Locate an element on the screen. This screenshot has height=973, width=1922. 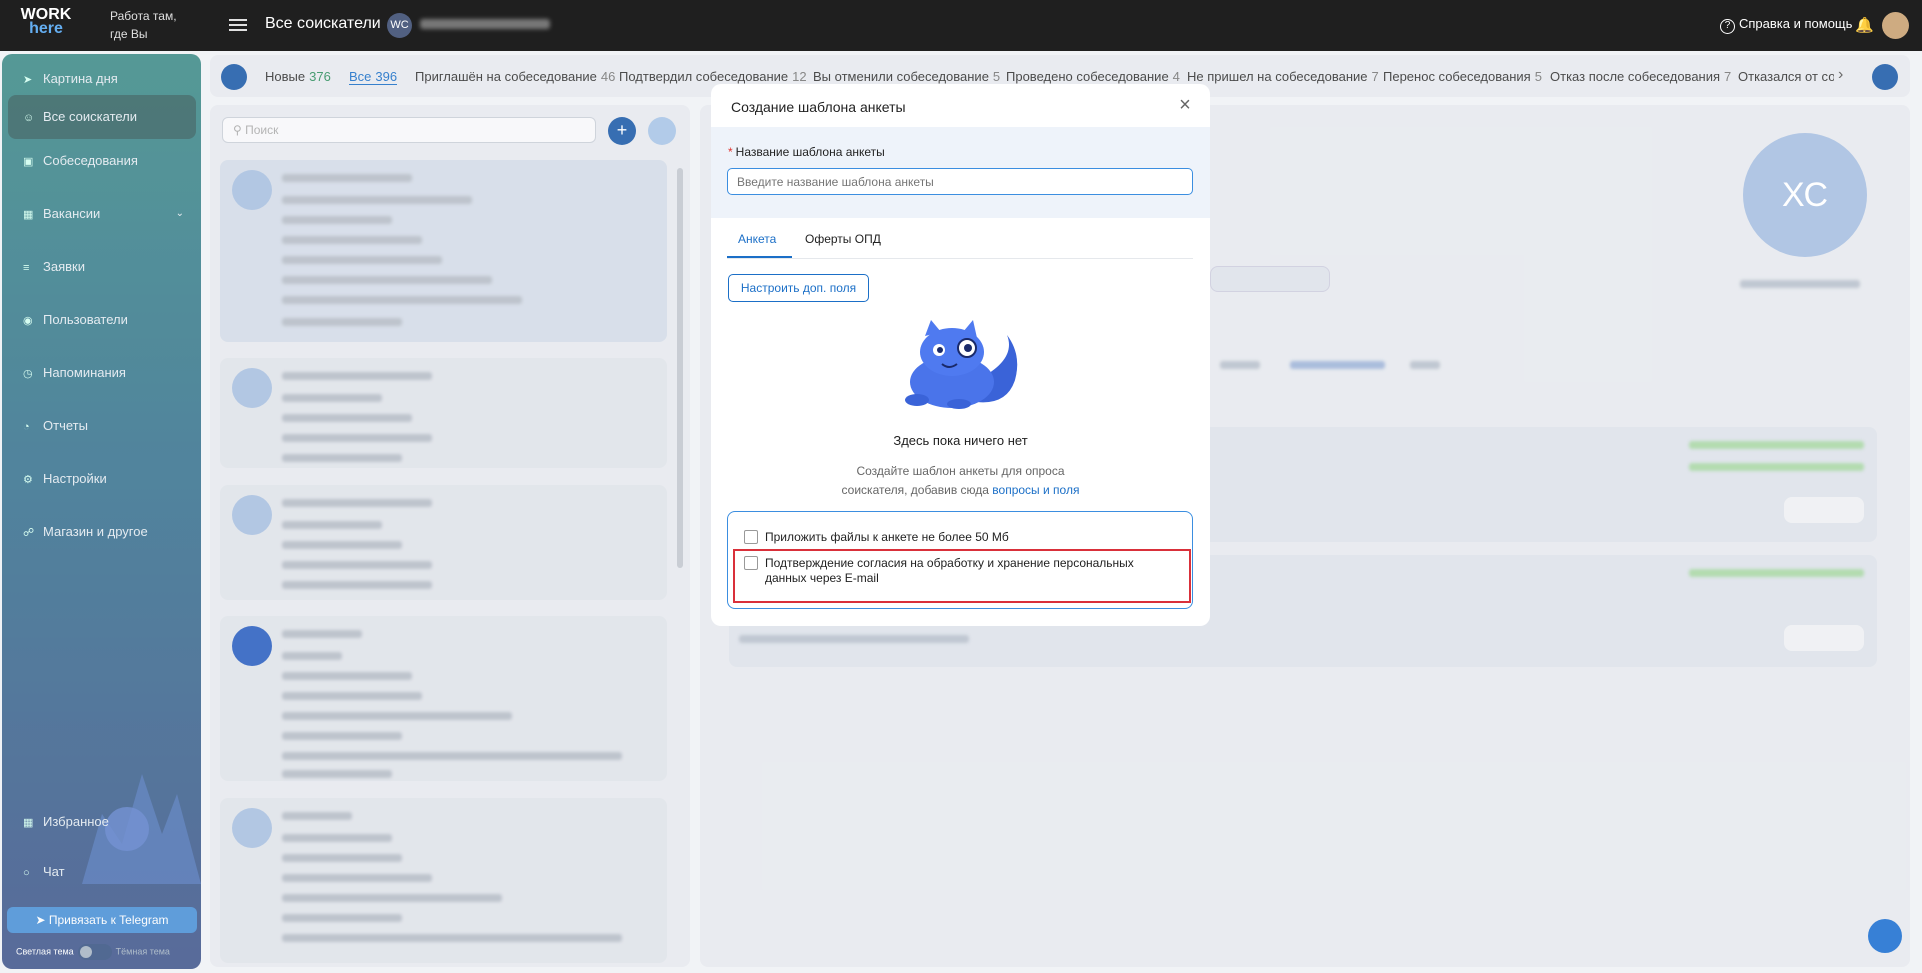
template-name-section: * Название шаблона анкеты is located at coordinates (960, 172).